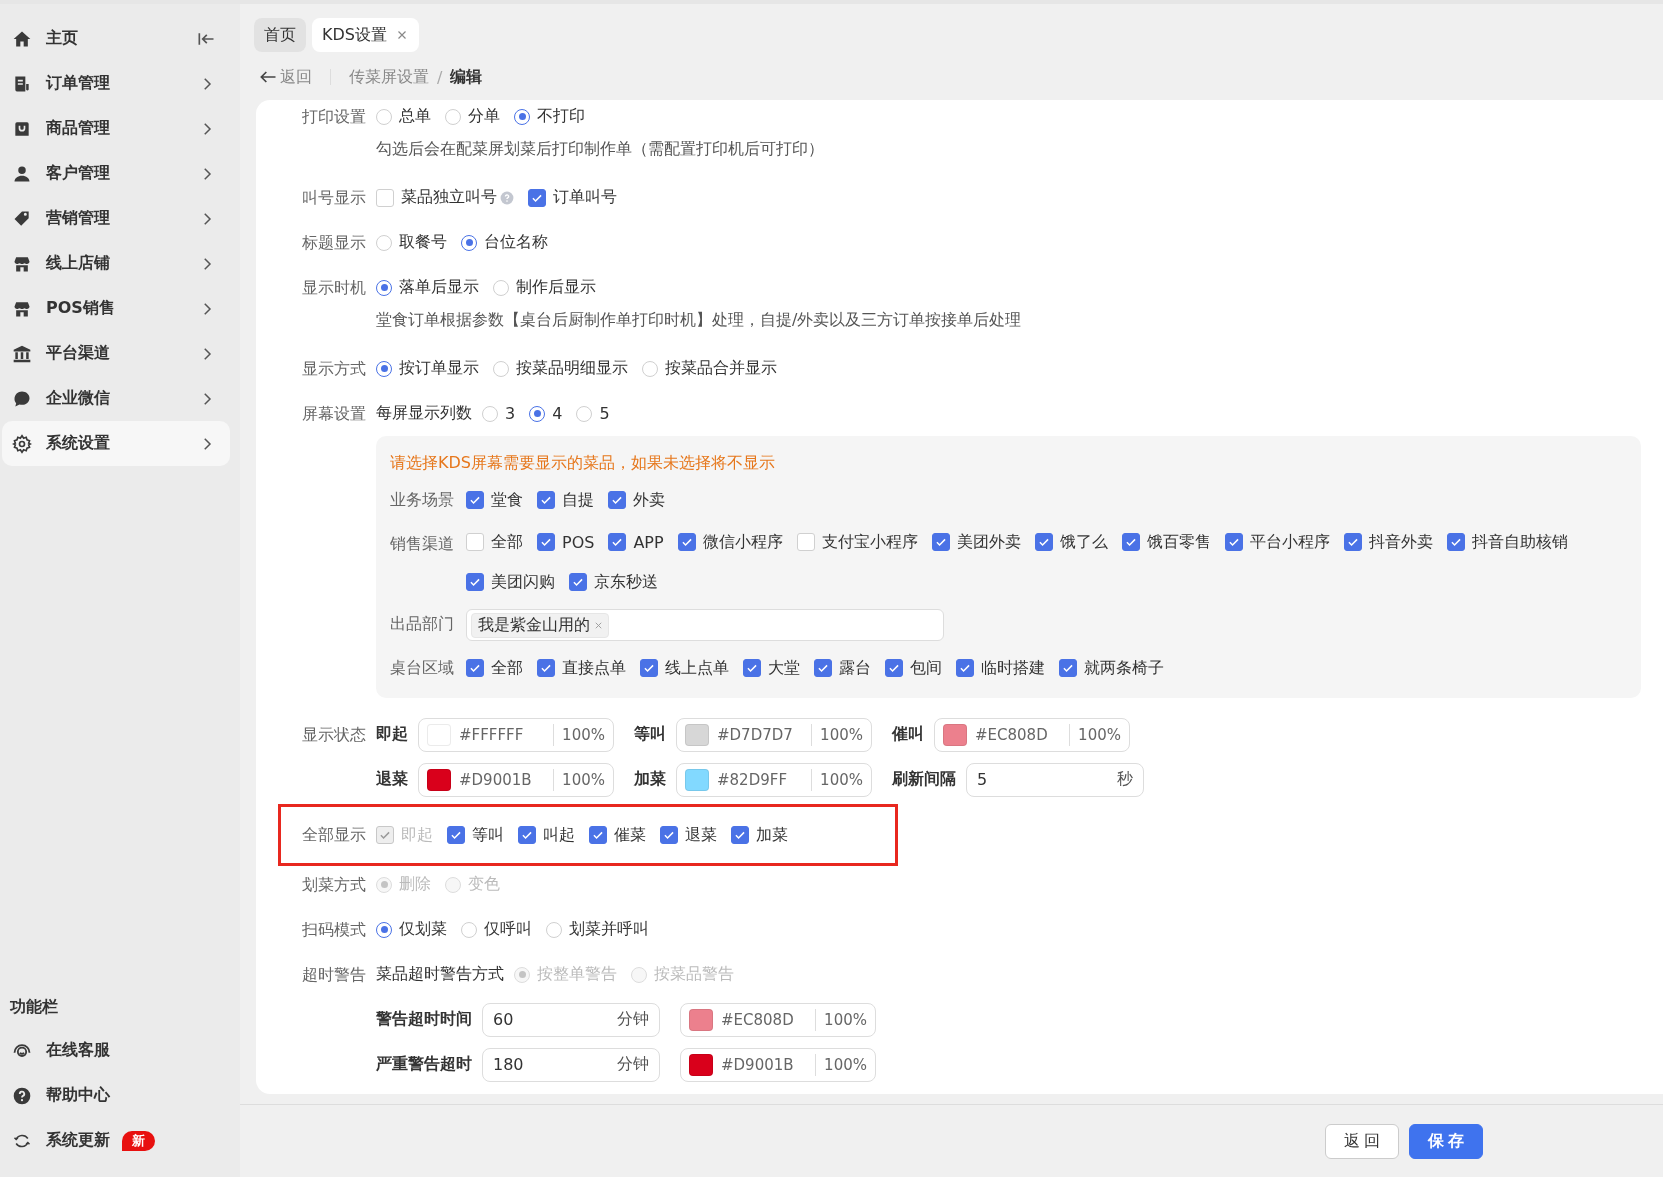  Describe the element at coordinates (116, 128) in the screenshot. I see `sidebar-item: 商品管理` at that location.